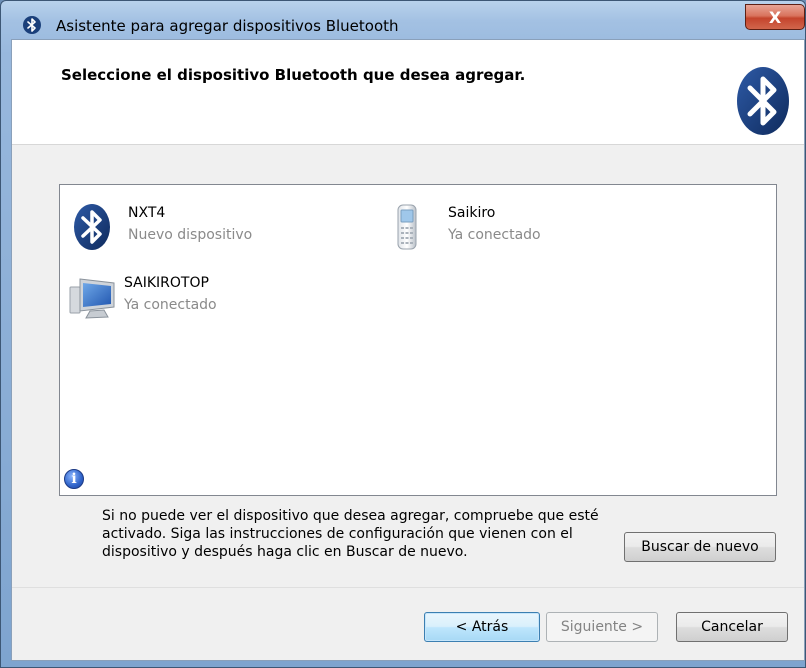 This screenshot has width=806, height=668. Describe the element at coordinates (775, 17) in the screenshot. I see `close-button: X` at that location.